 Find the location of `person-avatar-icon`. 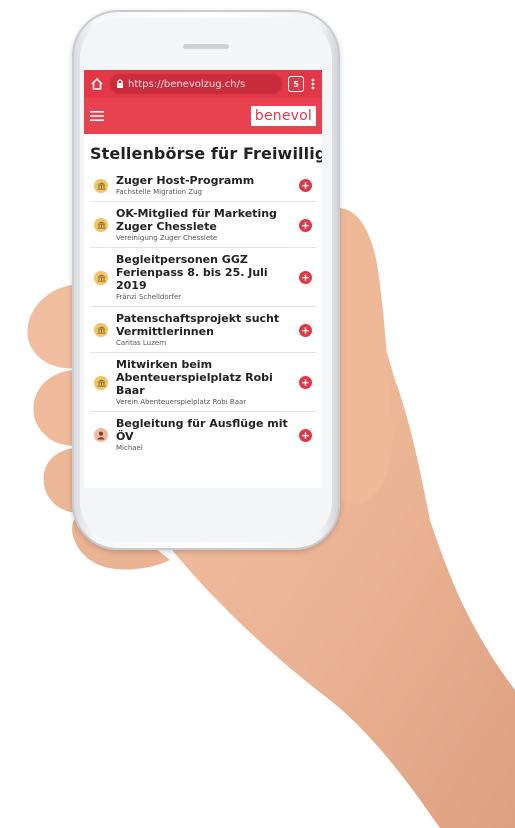

person-avatar-icon is located at coordinates (101, 435).